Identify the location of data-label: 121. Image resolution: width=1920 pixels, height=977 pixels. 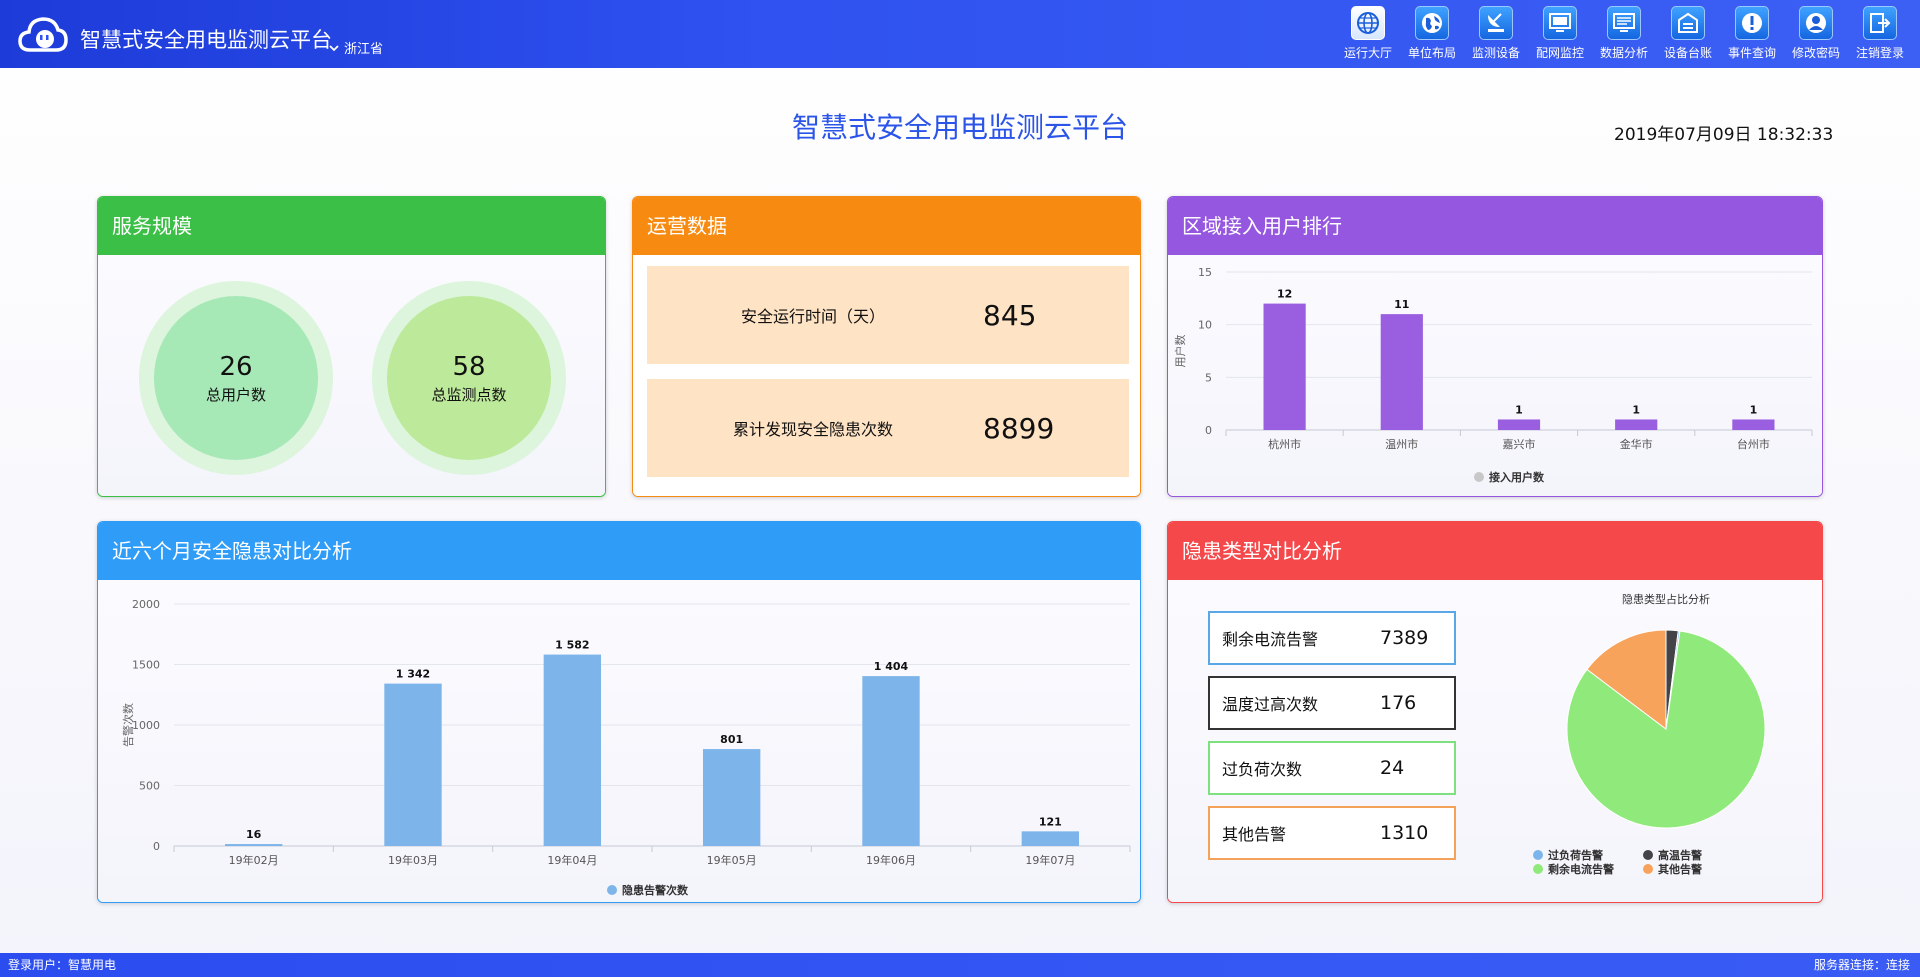
(1050, 821).